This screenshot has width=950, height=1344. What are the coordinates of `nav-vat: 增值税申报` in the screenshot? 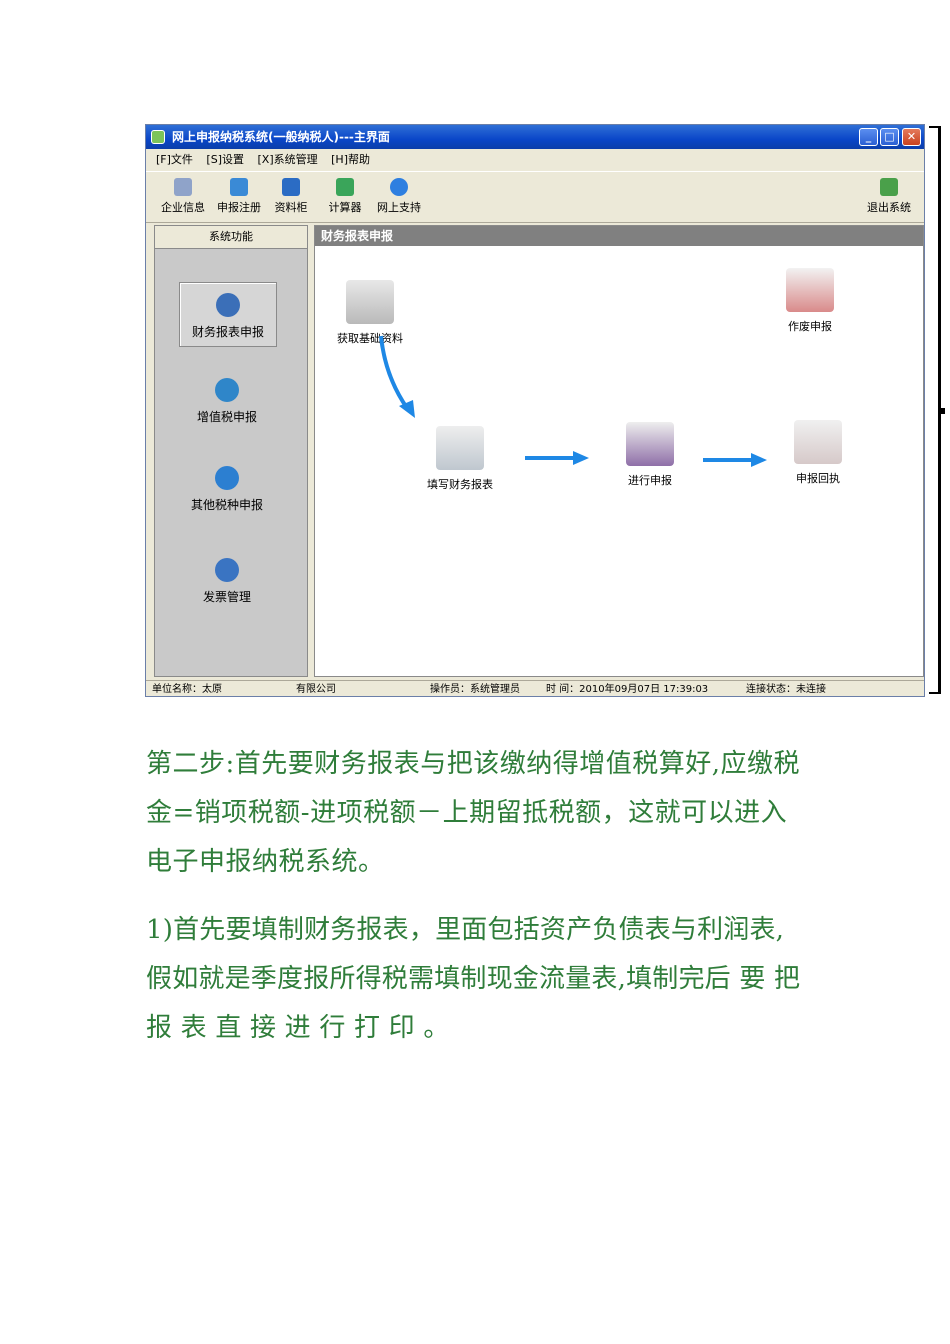 It's located at (227, 401).